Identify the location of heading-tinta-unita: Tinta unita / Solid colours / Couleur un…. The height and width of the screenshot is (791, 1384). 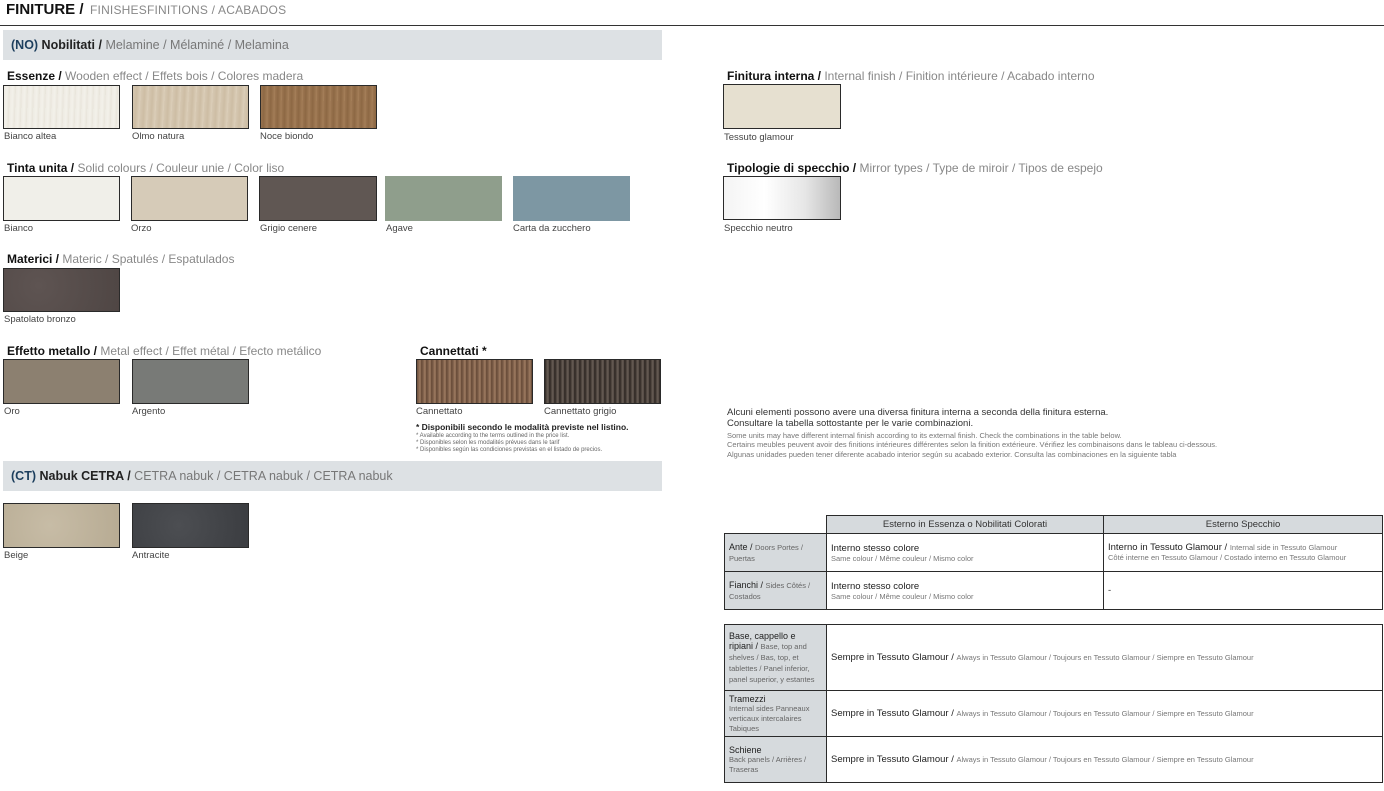
(145, 168).